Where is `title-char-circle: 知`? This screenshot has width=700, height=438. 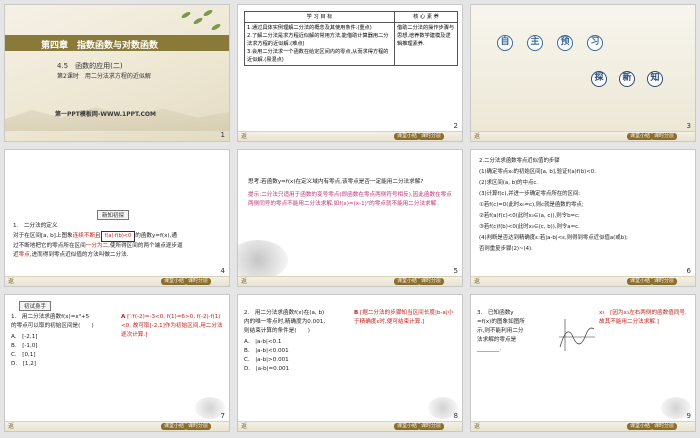 title-char-circle: 知 is located at coordinates (655, 79).